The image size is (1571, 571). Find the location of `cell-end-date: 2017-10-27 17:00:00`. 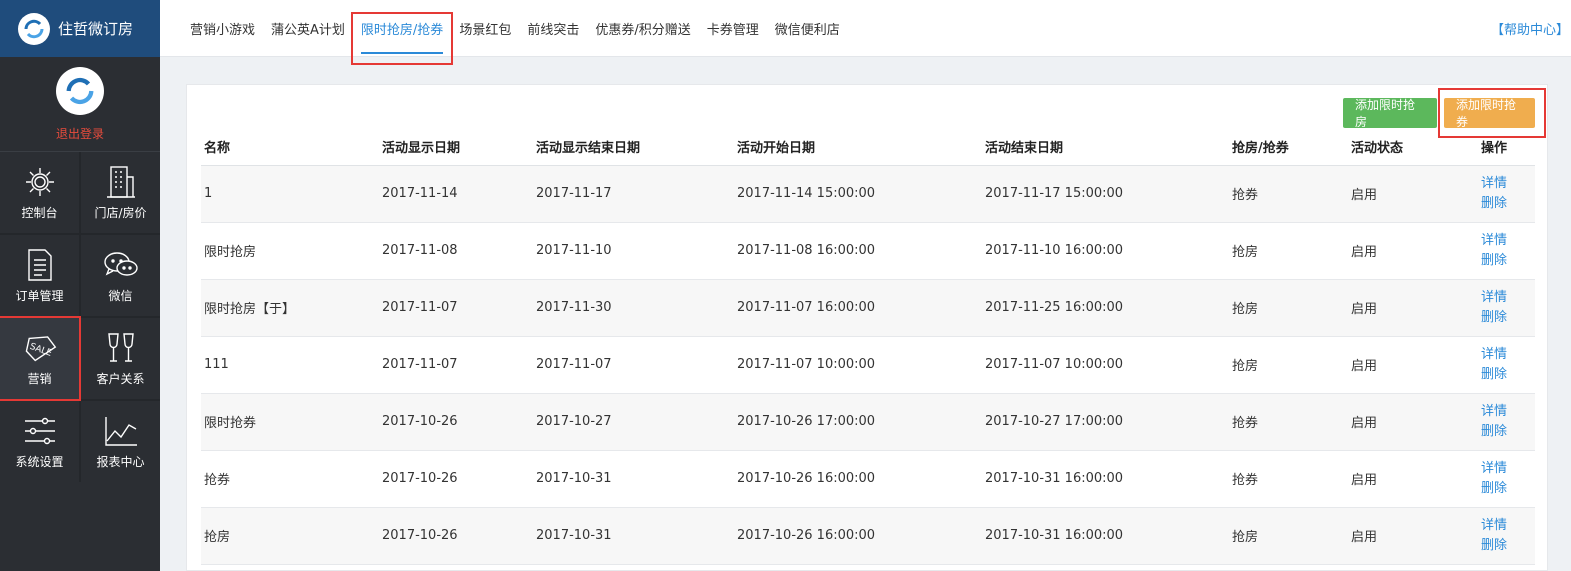

cell-end-date: 2017-10-27 17:00:00 is located at coordinates (1105, 422).